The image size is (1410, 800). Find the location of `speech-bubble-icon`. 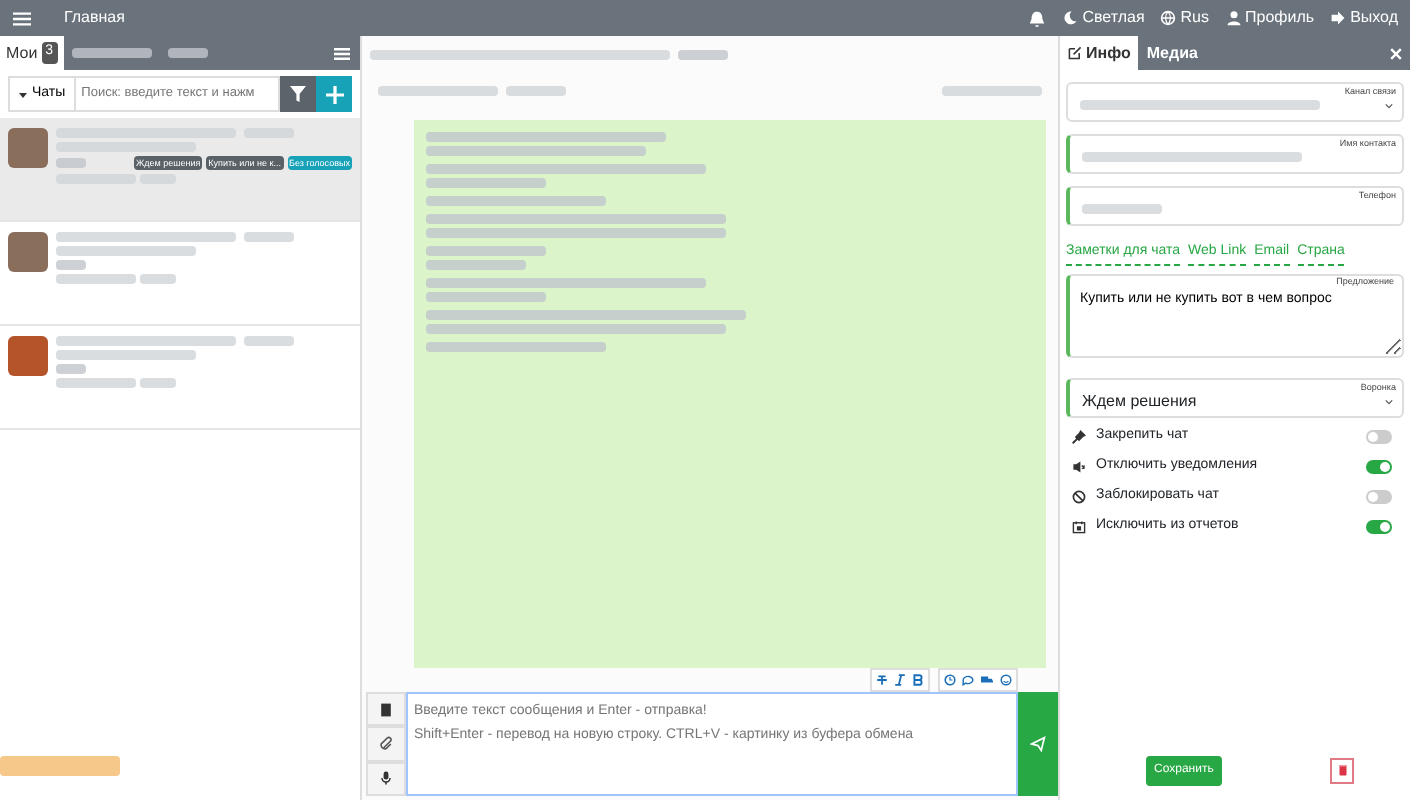

speech-bubble-icon is located at coordinates (968, 680).